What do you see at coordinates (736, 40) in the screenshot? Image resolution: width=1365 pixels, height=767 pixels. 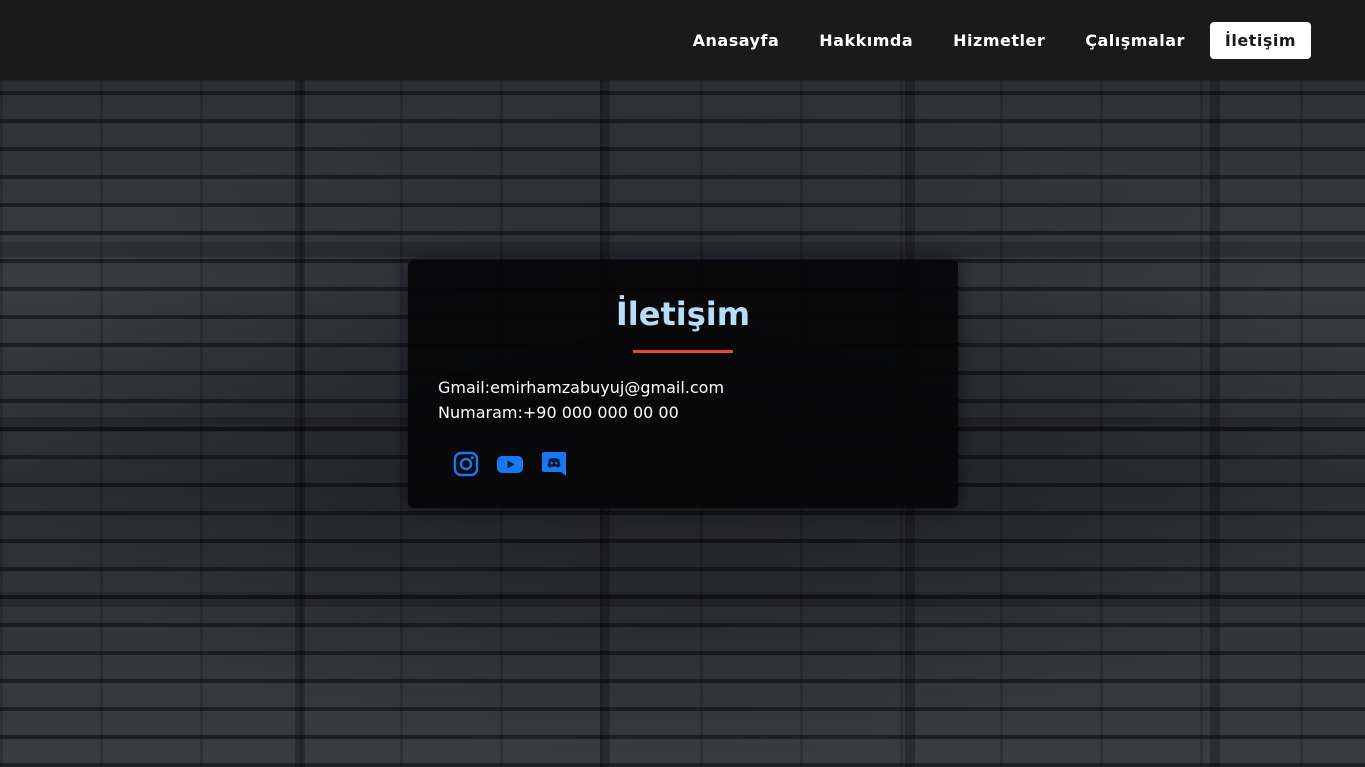 I see `nav-item-anasayfa: Anasayfa` at bounding box center [736, 40].